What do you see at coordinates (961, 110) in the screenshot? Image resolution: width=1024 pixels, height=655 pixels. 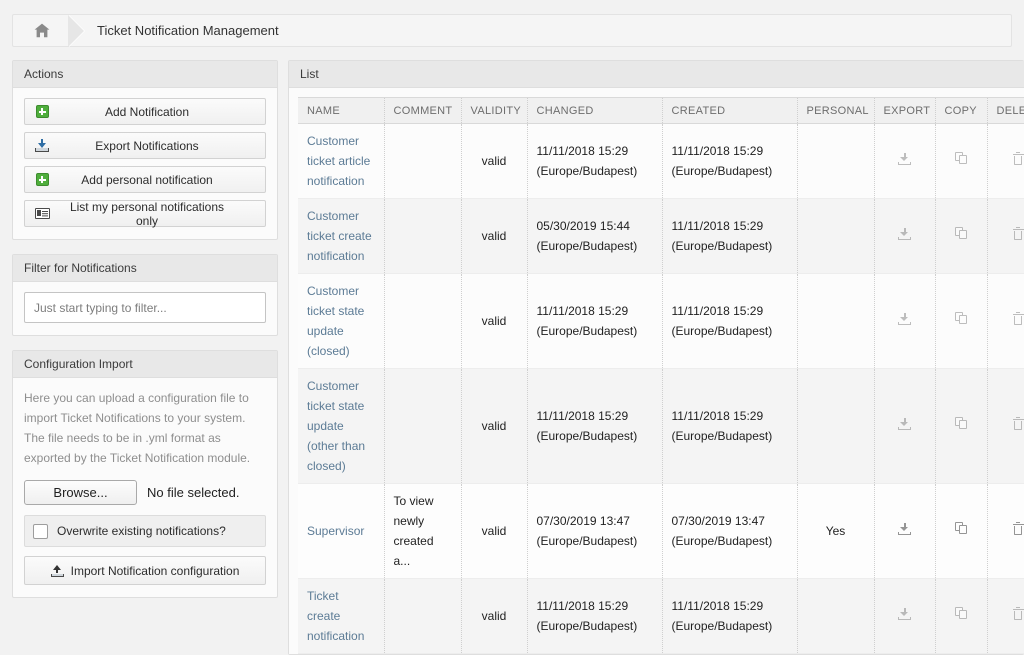 I see `column-header-copy: COPY` at bounding box center [961, 110].